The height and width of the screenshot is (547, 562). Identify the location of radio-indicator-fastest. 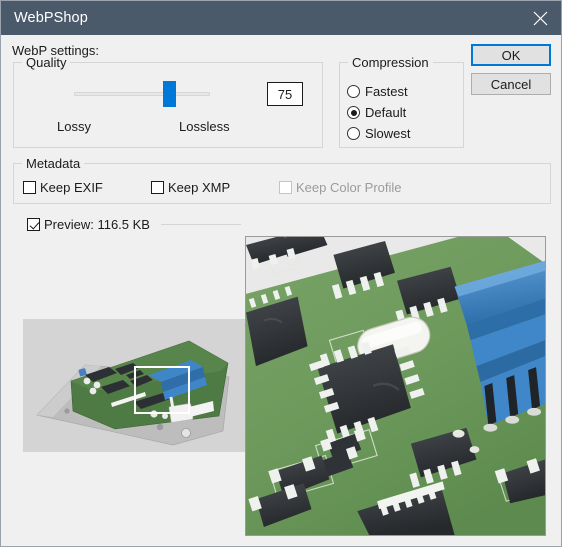
(353, 91).